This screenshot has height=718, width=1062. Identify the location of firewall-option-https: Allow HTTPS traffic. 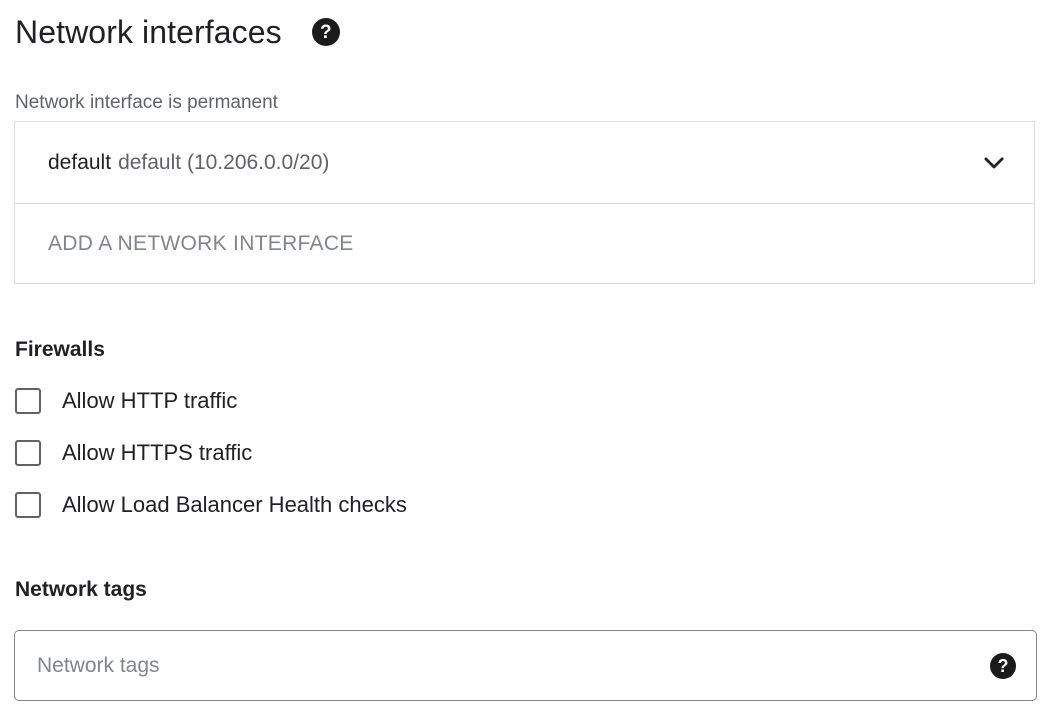
(133, 453).